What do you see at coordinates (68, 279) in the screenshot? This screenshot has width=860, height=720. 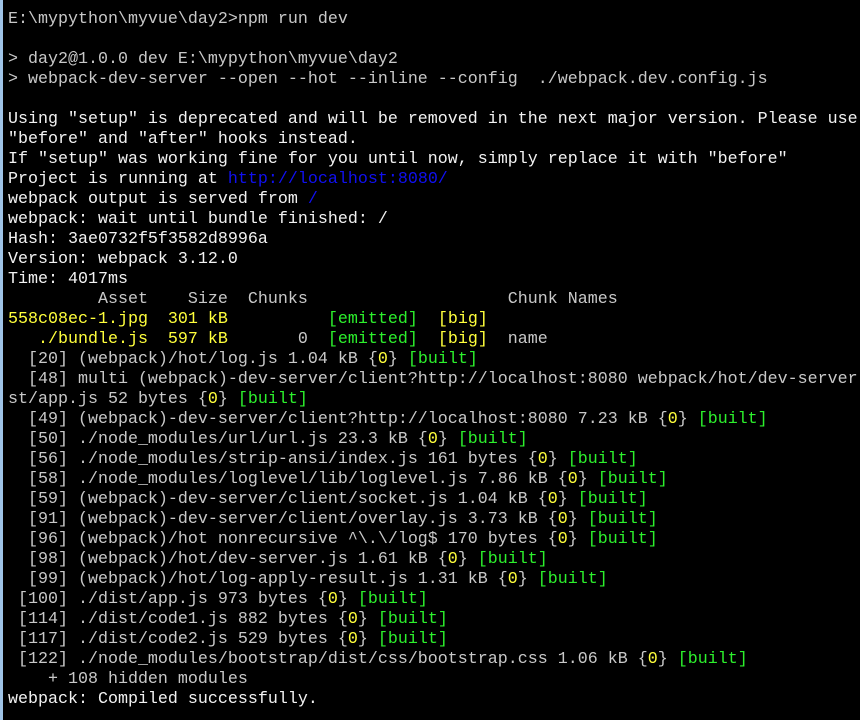 I see `terminal-text: Time: 4017ms` at bounding box center [68, 279].